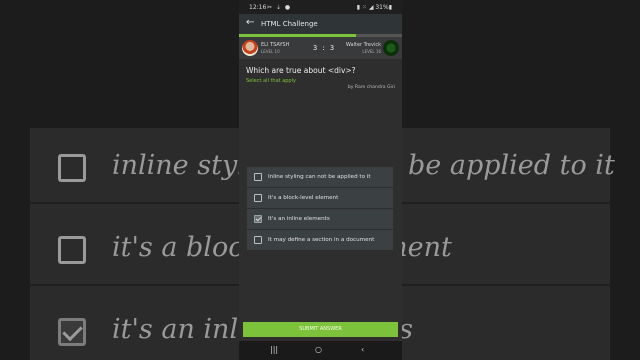  What do you see at coordinates (275, 45) in the screenshot?
I see `player-name-left: ELI TSAYSH` at bounding box center [275, 45].